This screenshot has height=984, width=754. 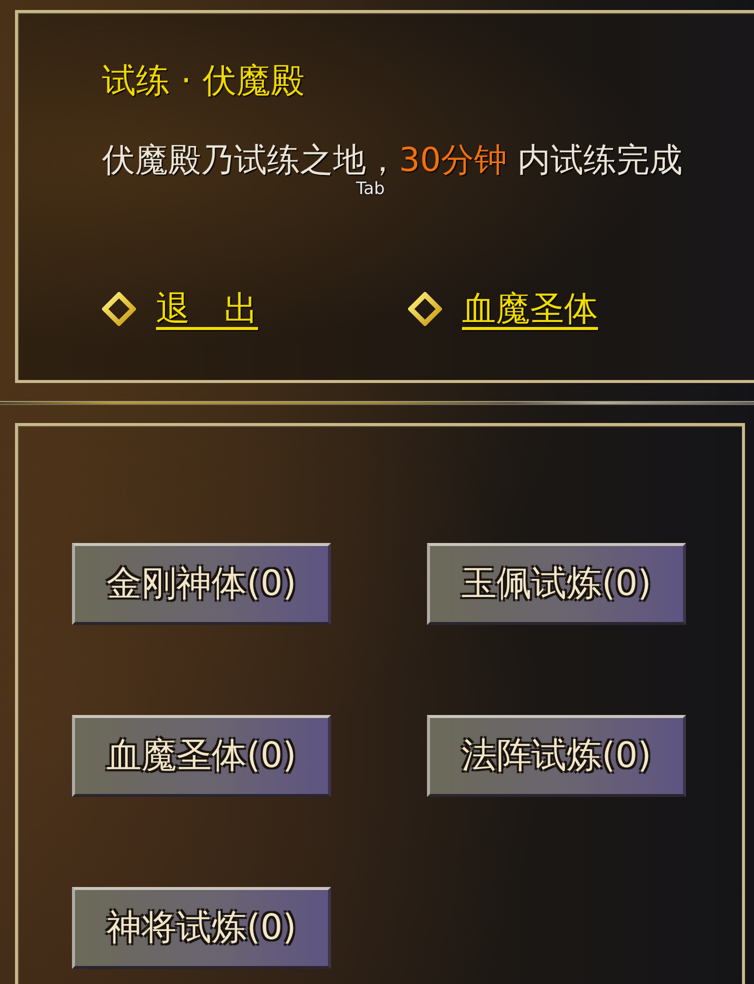 What do you see at coordinates (556, 756) in the screenshot?
I see `trial-button: 法阵试炼(0)` at bounding box center [556, 756].